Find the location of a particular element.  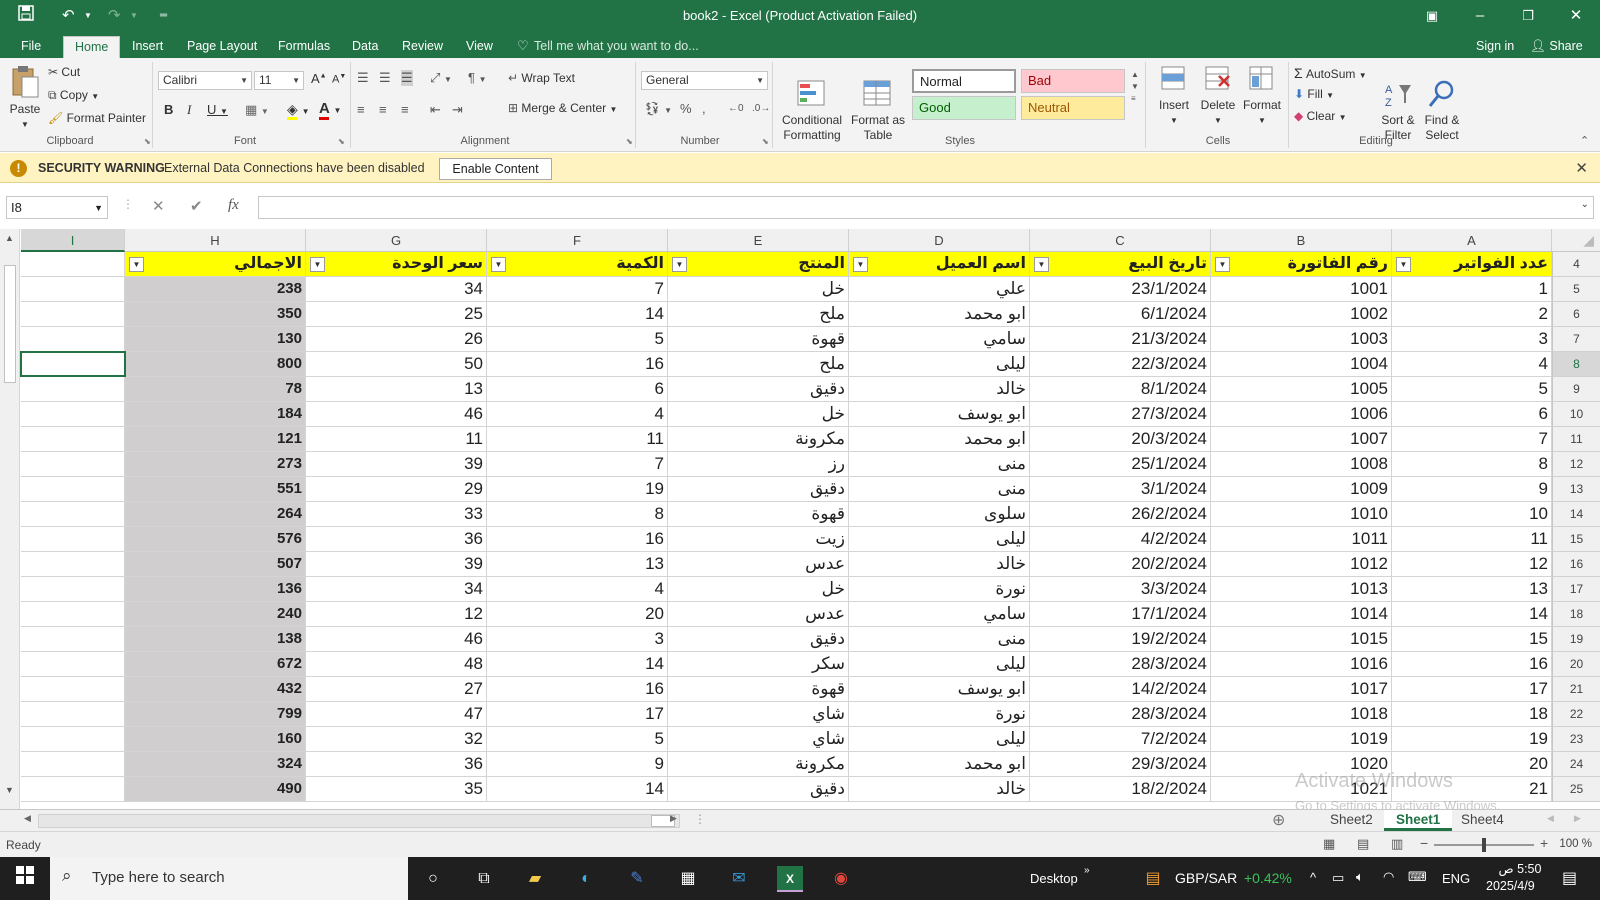

cell-a: 8 is located at coordinates (1472, 464).